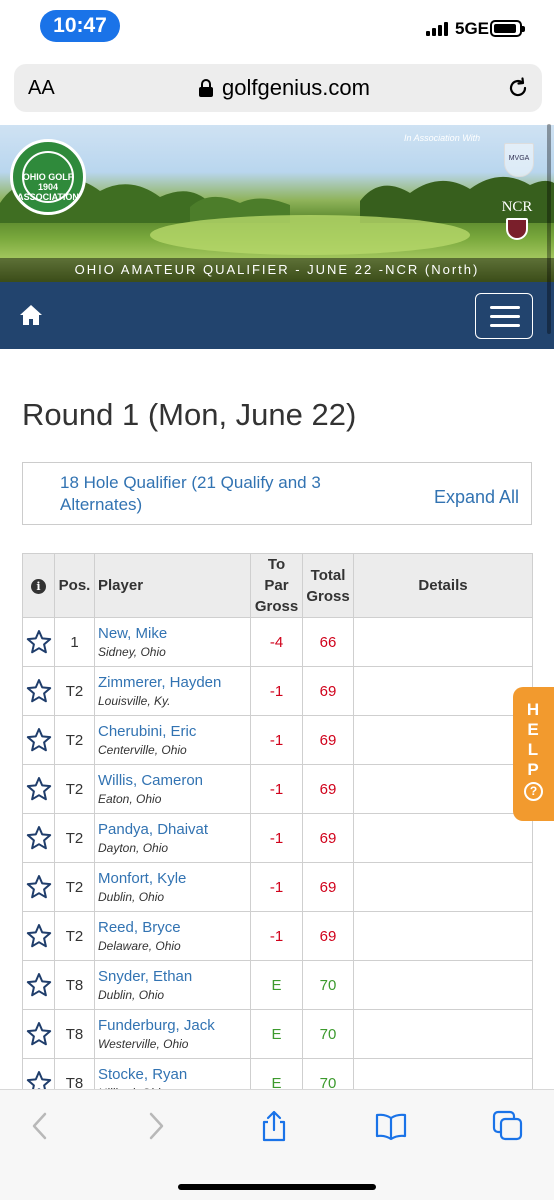 The height and width of the screenshot is (1200, 554). What do you see at coordinates (277, 1187) in the screenshot?
I see `home-indicator` at bounding box center [277, 1187].